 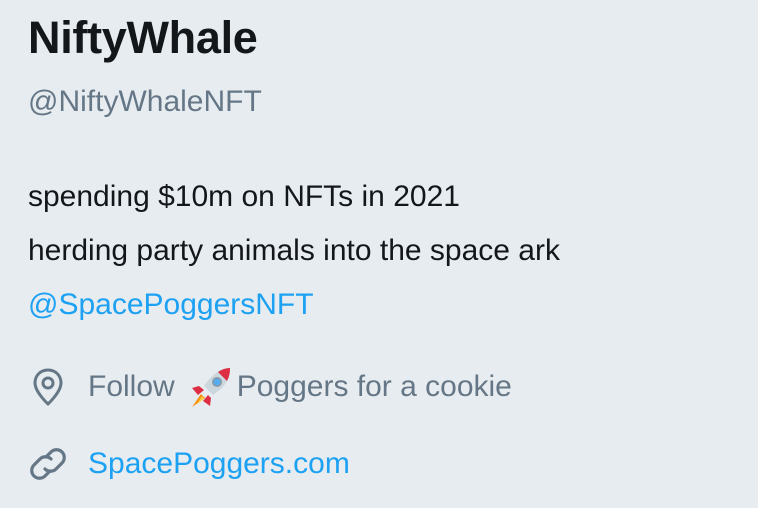 I want to click on link-icon, so click(x=48, y=464).